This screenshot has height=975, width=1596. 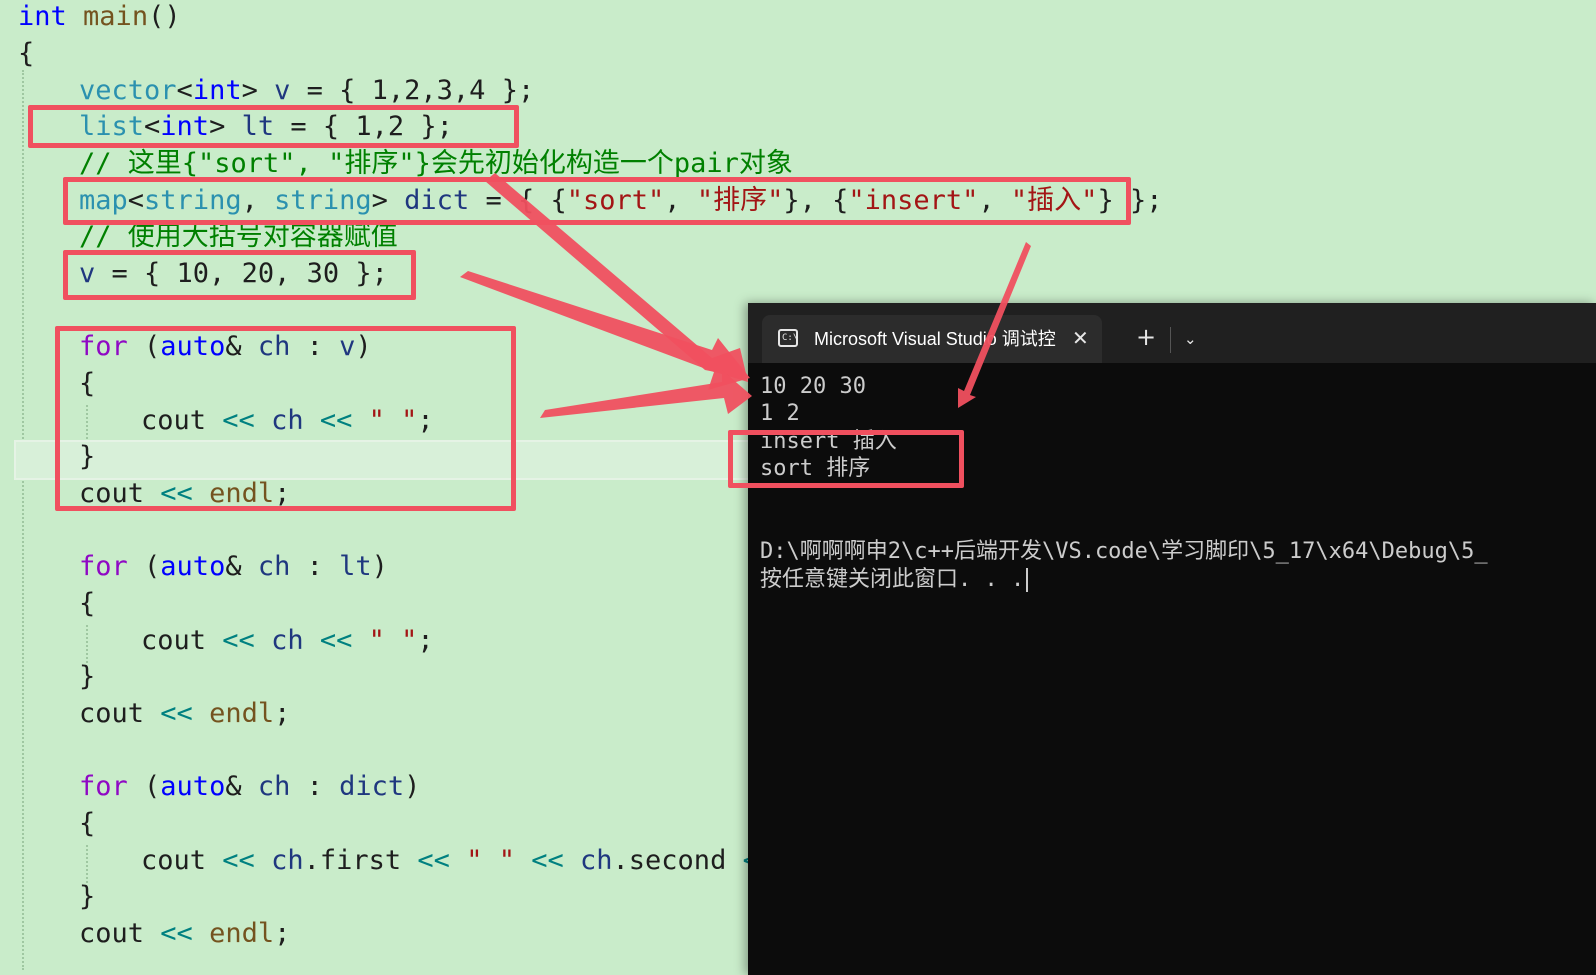 What do you see at coordinates (1190, 339) in the screenshot?
I see `chevron-down-icon: ⌄` at bounding box center [1190, 339].